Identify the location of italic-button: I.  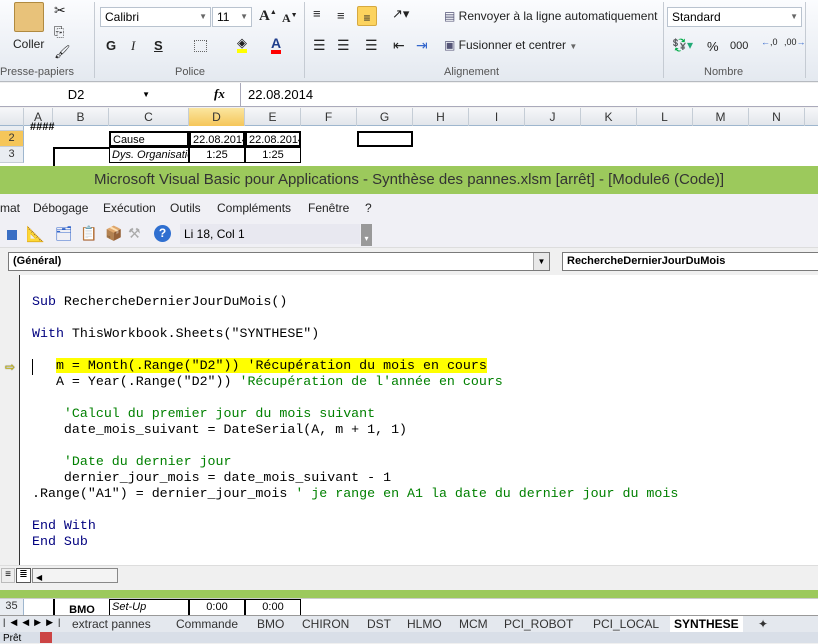
(133, 46).